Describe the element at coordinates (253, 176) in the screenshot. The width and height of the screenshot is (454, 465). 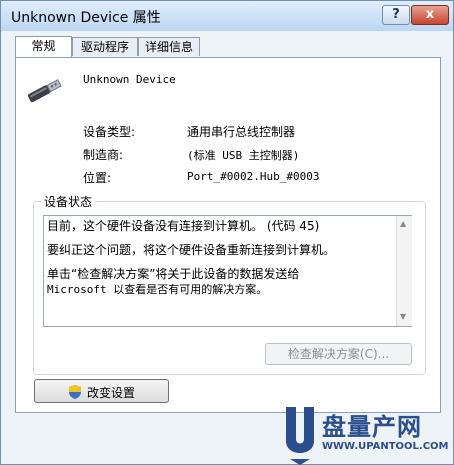
I see `location-value: Port_#0002.Hub_#0003` at that location.